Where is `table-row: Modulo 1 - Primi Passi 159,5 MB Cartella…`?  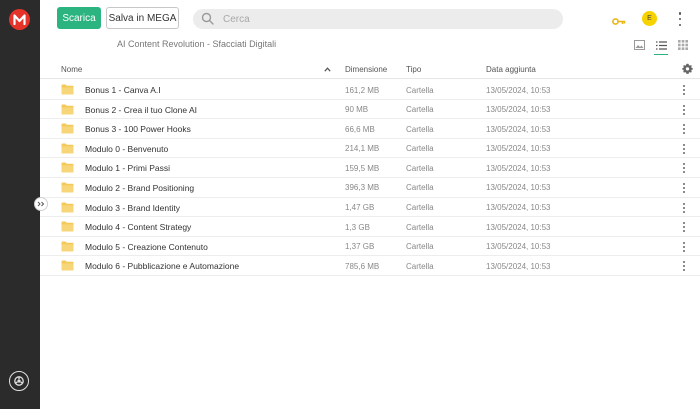 table-row: Modulo 1 - Primi Passi 159,5 MB Cartella… is located at coordinates (370, 168).